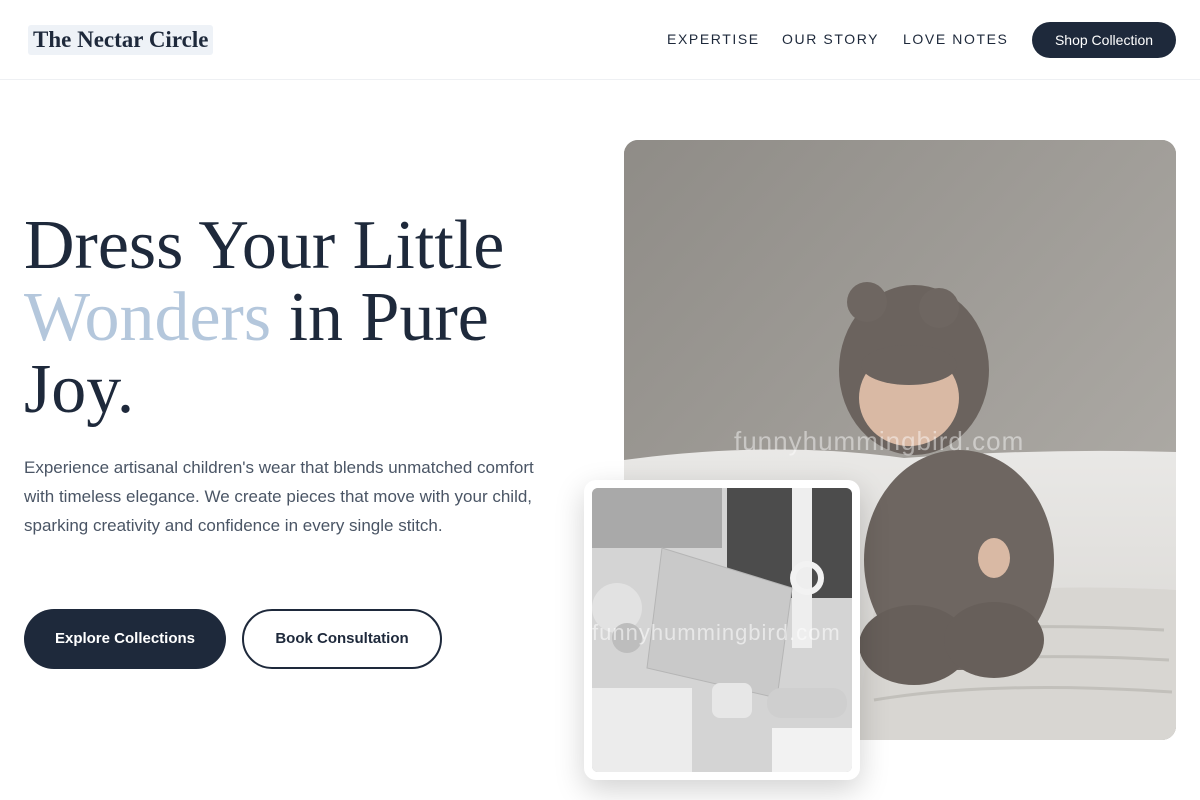 This screenshot has height=800, width=1200. I want to click on headline-line-1: Dress Your Little, so click(264, 245).